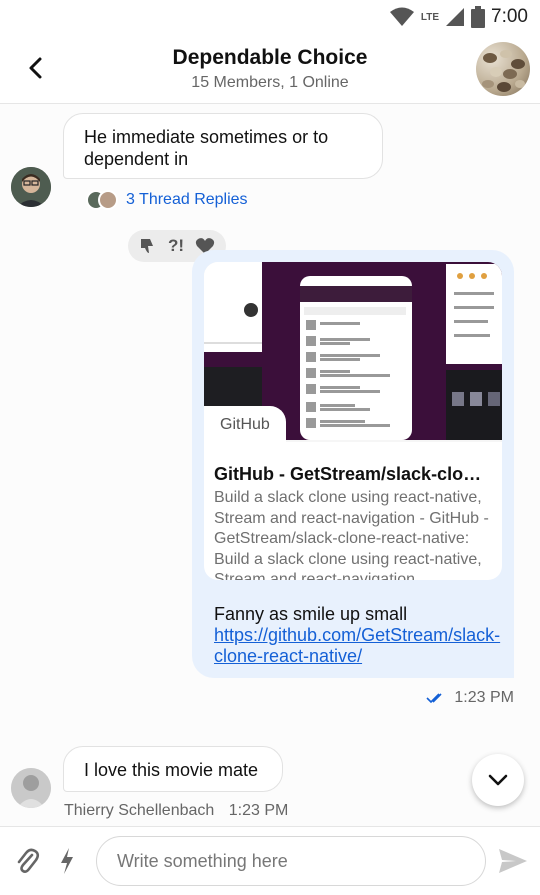 Image resolution: width=540 pixels, height=895 pixels. I want to click on status-bar: LTE 7:00, so click(270, 17).